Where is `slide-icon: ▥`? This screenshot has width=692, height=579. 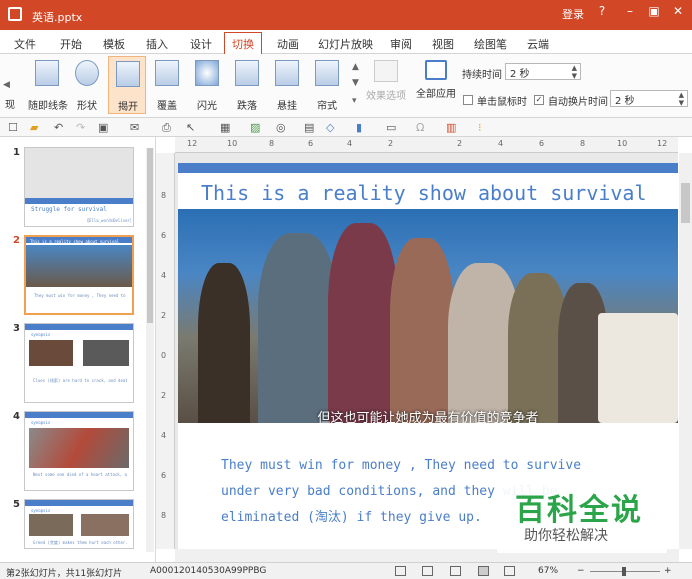 slide-icon: ▥ is located at coordinates (451, 127).